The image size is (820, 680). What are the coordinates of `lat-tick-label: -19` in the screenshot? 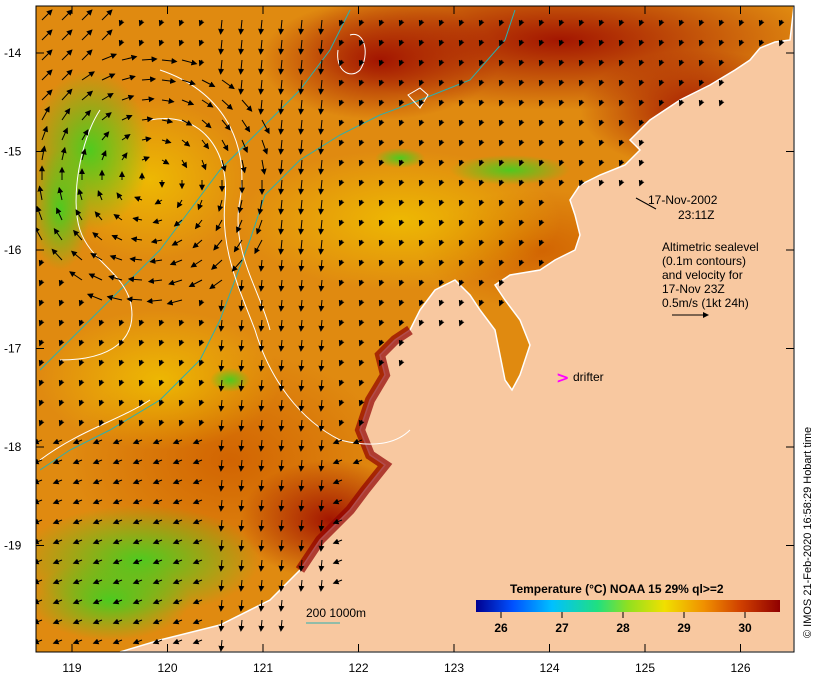 It's located at (13, 546).